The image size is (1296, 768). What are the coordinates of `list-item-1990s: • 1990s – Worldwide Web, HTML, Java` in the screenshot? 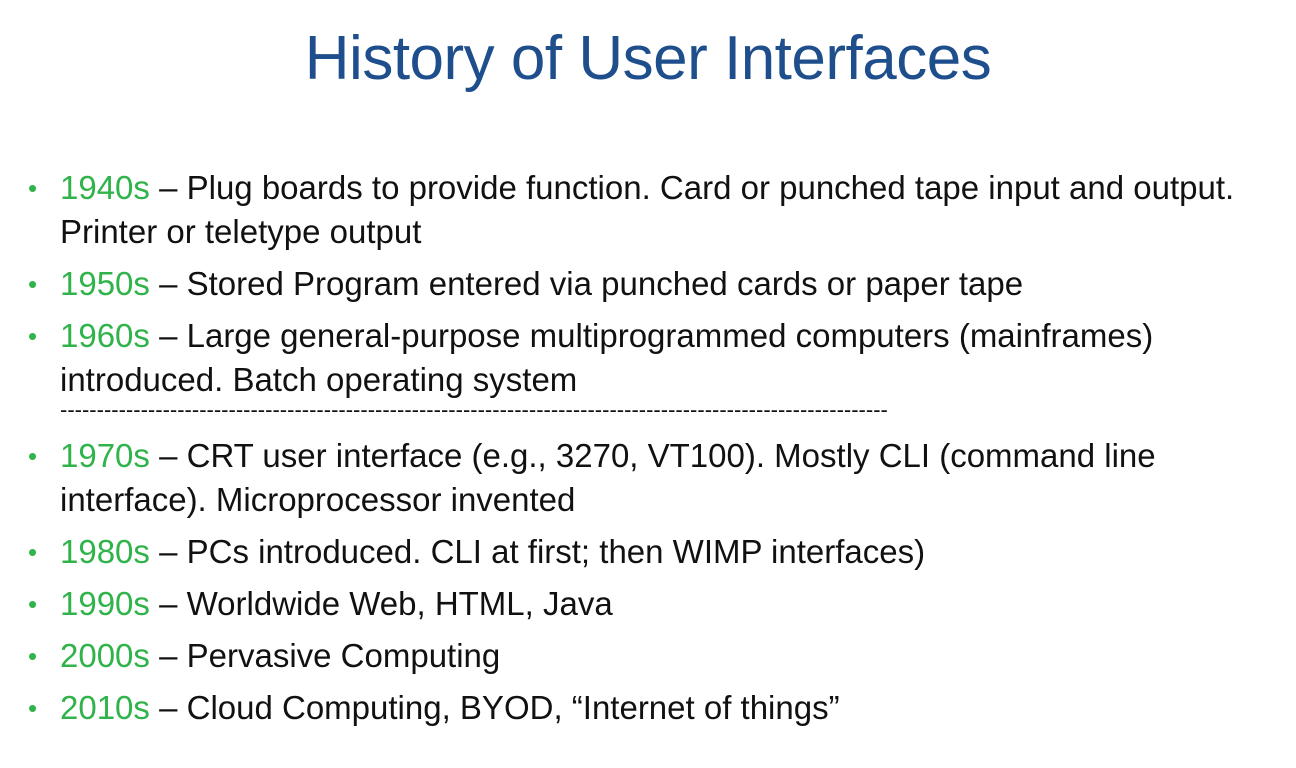 It's located at (649, 604).